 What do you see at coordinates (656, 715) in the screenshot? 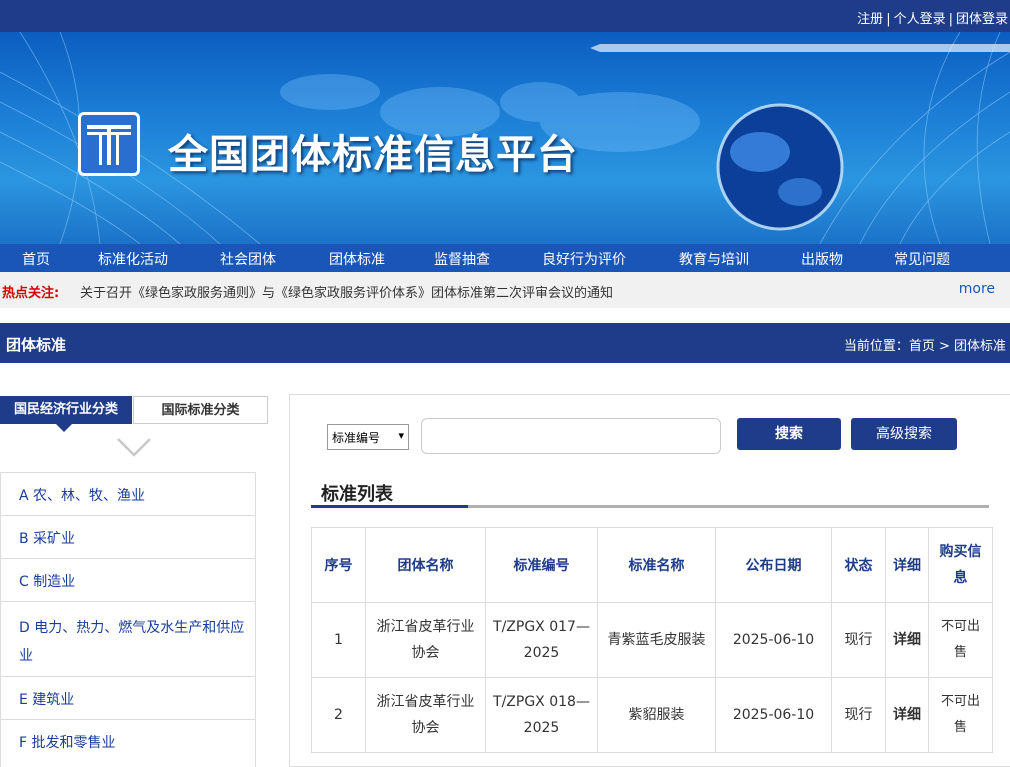
I see `cell-name: 紫貂服装` at bounding box center [656, 715].